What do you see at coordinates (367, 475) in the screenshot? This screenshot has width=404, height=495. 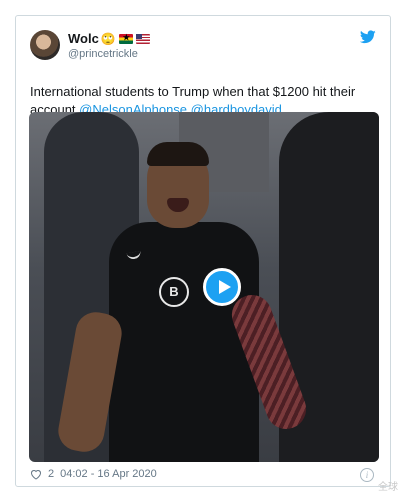 I see `info-icon: i` at bounding box center [367, 475].